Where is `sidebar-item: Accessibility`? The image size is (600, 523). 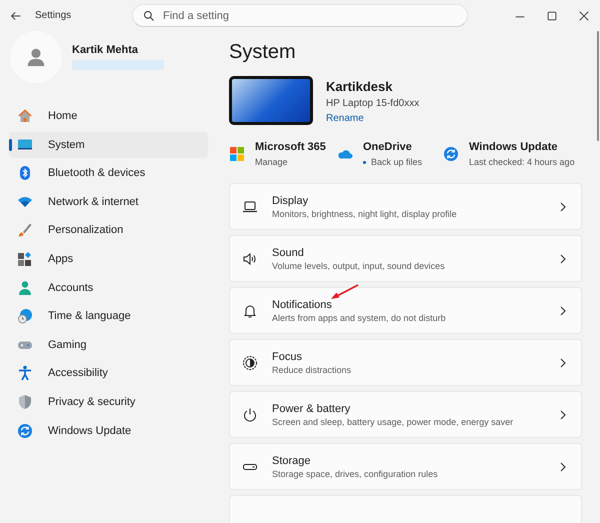 sidebar-item: Accessibility is located at coordinates (108, 373).